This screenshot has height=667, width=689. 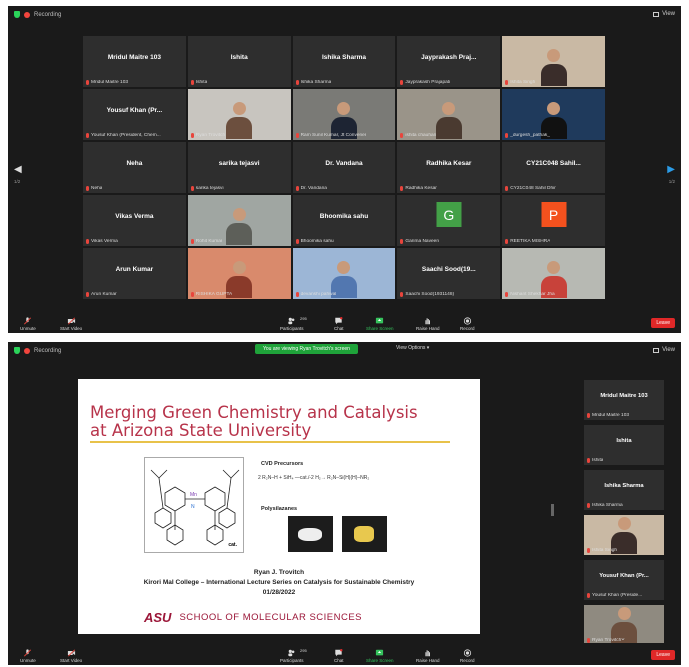 What do you see at coordinates (552, 510) in the screenshot?
I see `split-drag-handle` at bounding box center [552, 510].